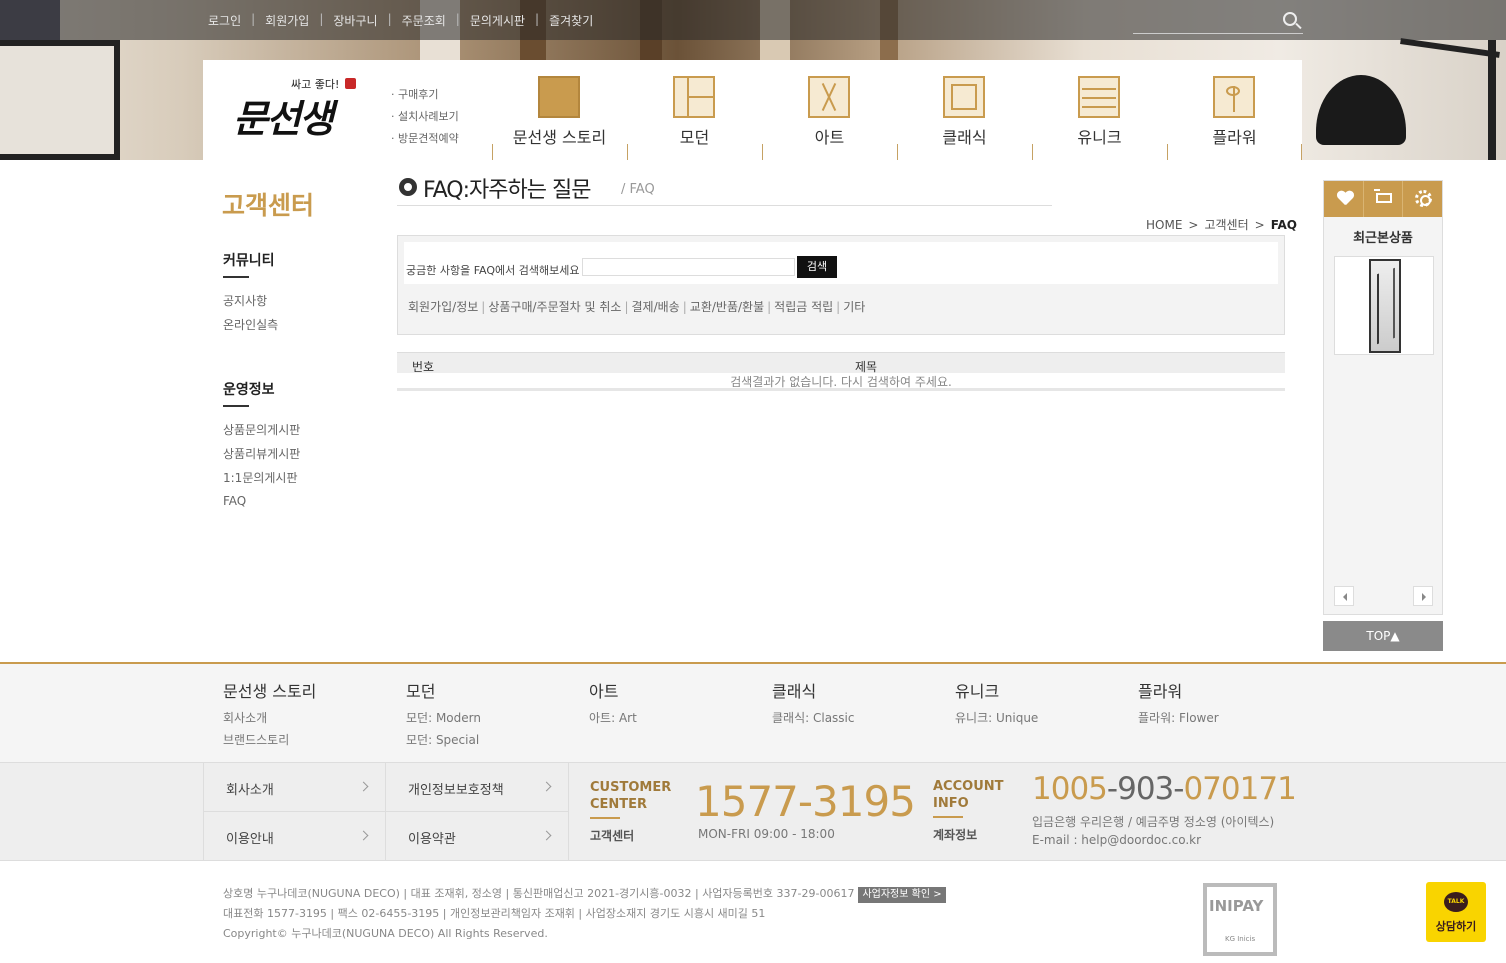 This screenshot has height=963, width=1506. I want to click on category-menu: 문선생 스토리 모던 아트 클래식 유니크 플라워, so click(897, 110).